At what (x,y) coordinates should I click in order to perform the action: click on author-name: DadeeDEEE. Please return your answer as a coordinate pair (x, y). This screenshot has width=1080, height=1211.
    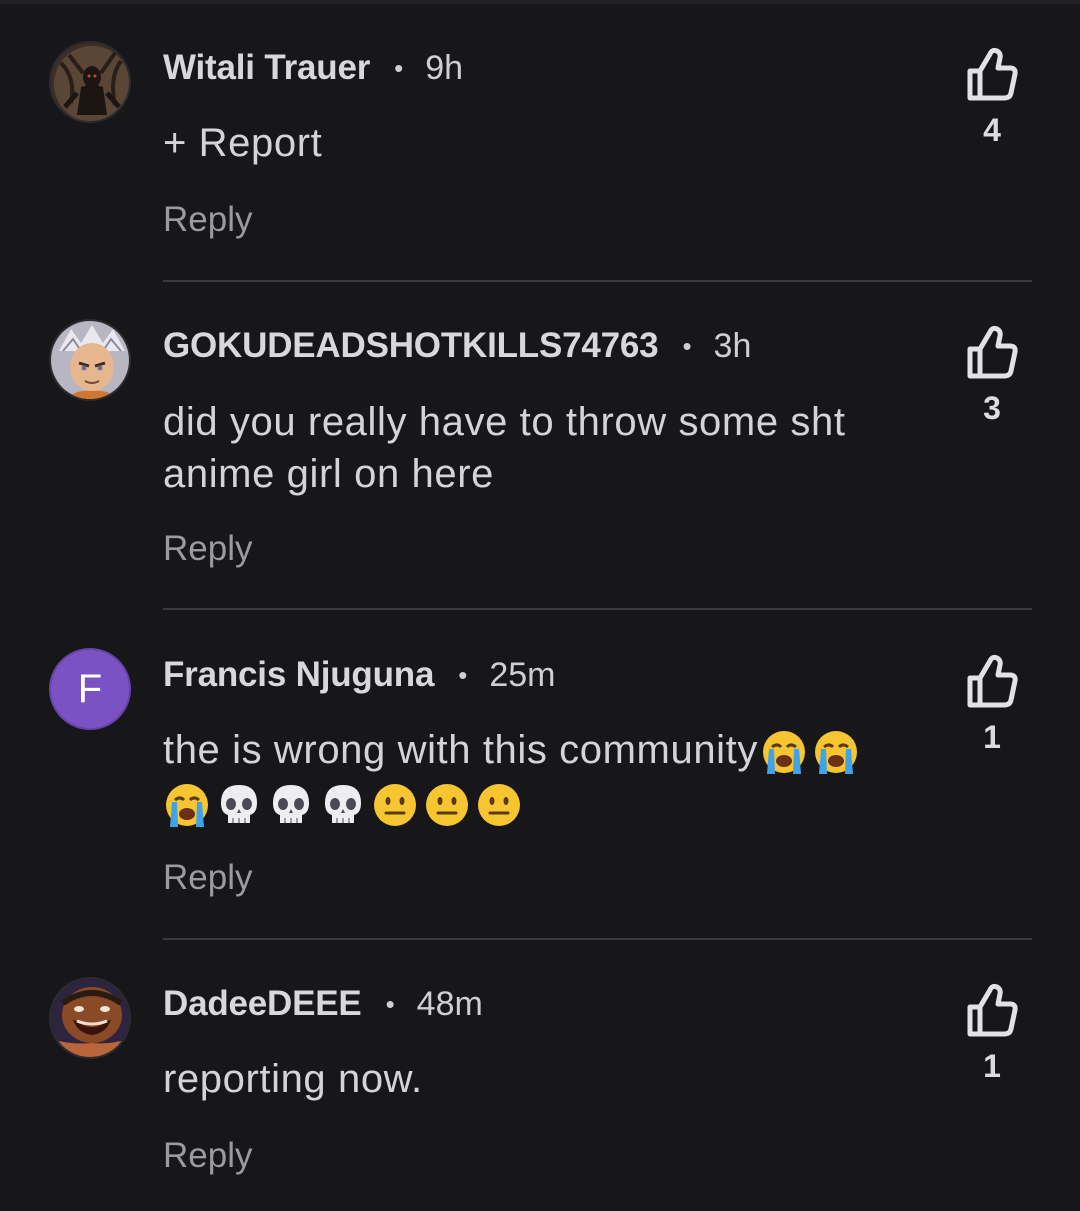
    Looking at the image, I should click on (262, 1004).